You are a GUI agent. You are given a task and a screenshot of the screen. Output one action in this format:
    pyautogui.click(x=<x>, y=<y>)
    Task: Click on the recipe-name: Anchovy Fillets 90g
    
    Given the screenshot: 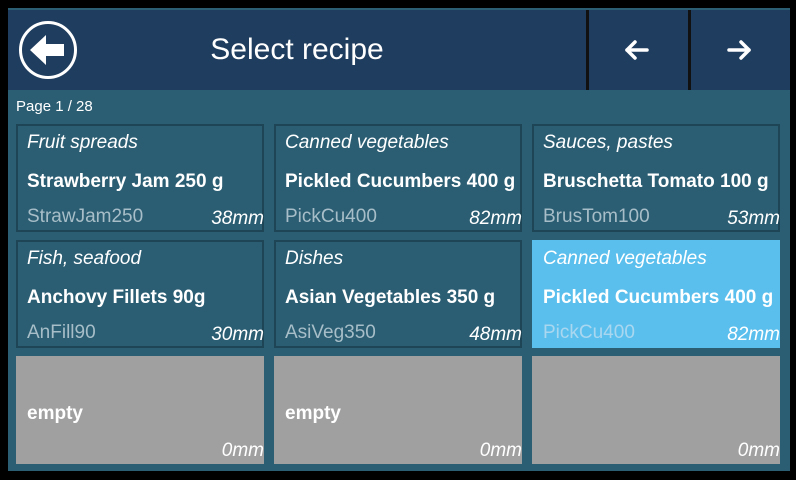 What is the action you would take?
    pyautogui.click(x=116, y=297)
    